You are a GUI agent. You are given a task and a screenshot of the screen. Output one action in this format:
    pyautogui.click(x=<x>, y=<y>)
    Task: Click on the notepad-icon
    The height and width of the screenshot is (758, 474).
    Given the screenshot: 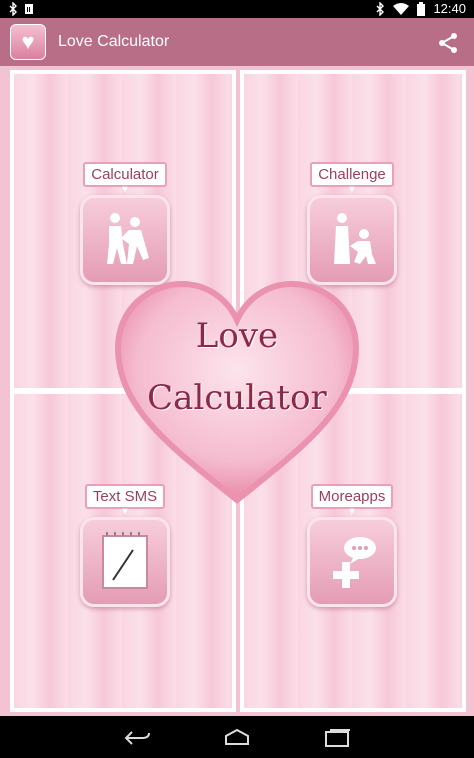 What is the action you would take?
    pyautogui.click(x=125, y=560)
    